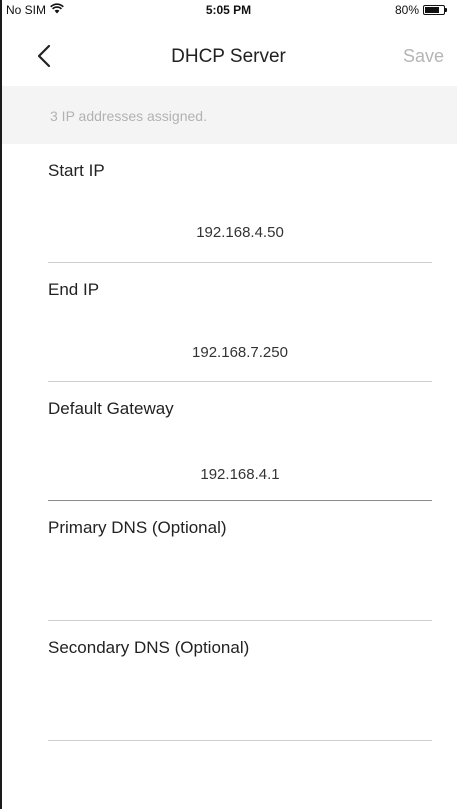 This screenshot has width=457, height=809. I want to click on end-ip-underline, so click(240, 381).